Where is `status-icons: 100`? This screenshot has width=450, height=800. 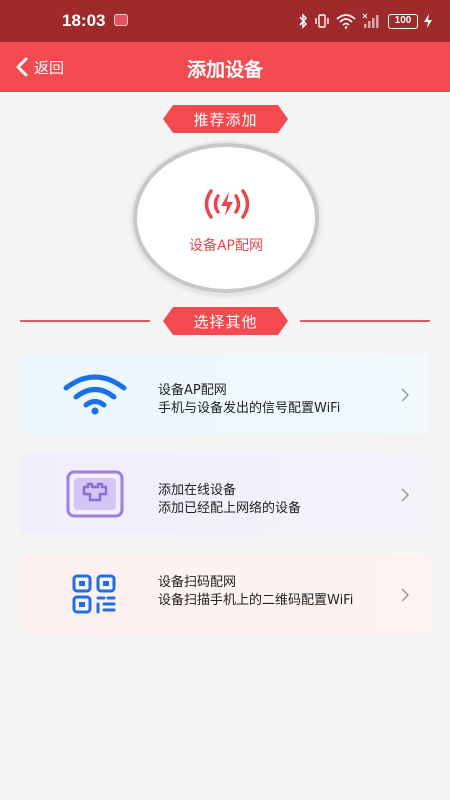 status-icons: 100 is located at coordinates (365, 21).